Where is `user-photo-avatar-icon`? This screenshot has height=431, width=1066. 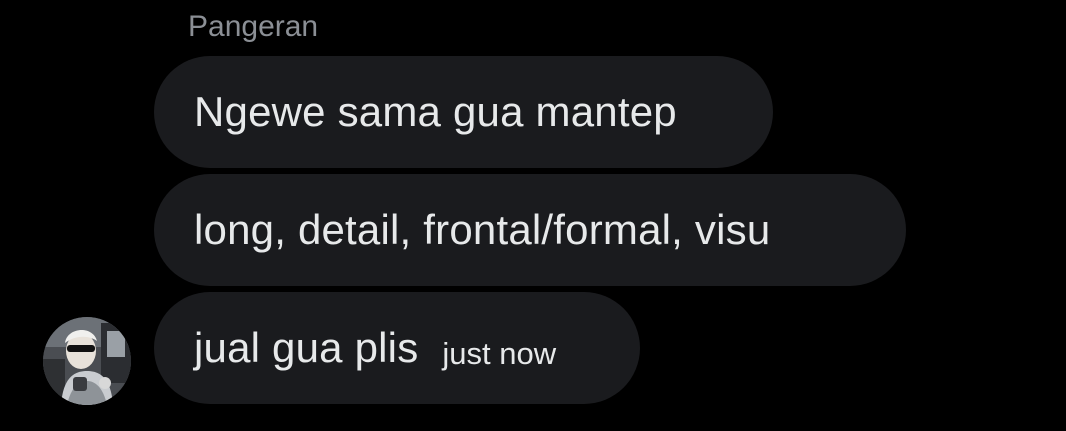
user-photo-avatar-icon is located at coordinates (87, 361).